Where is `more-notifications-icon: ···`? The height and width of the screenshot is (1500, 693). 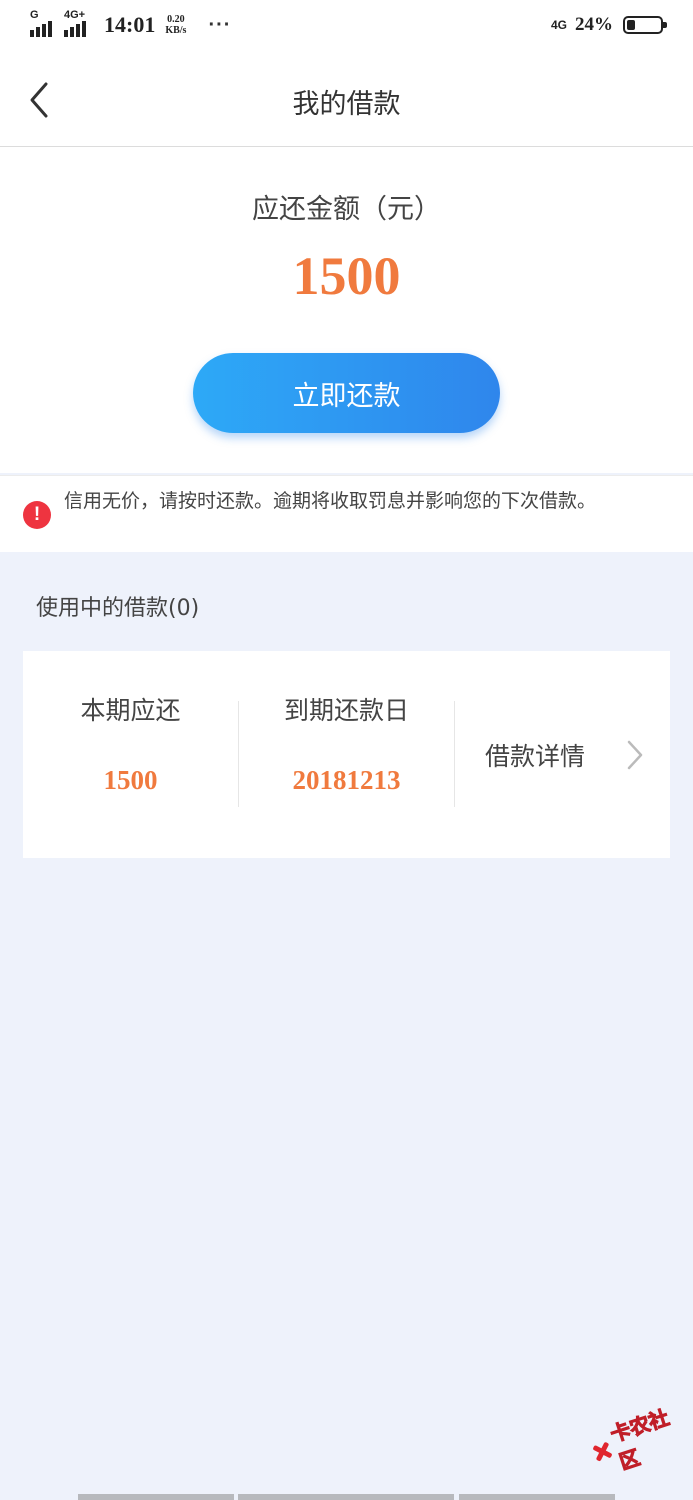
more-notifications-icon: ··· is located at coordinates (220, 24).